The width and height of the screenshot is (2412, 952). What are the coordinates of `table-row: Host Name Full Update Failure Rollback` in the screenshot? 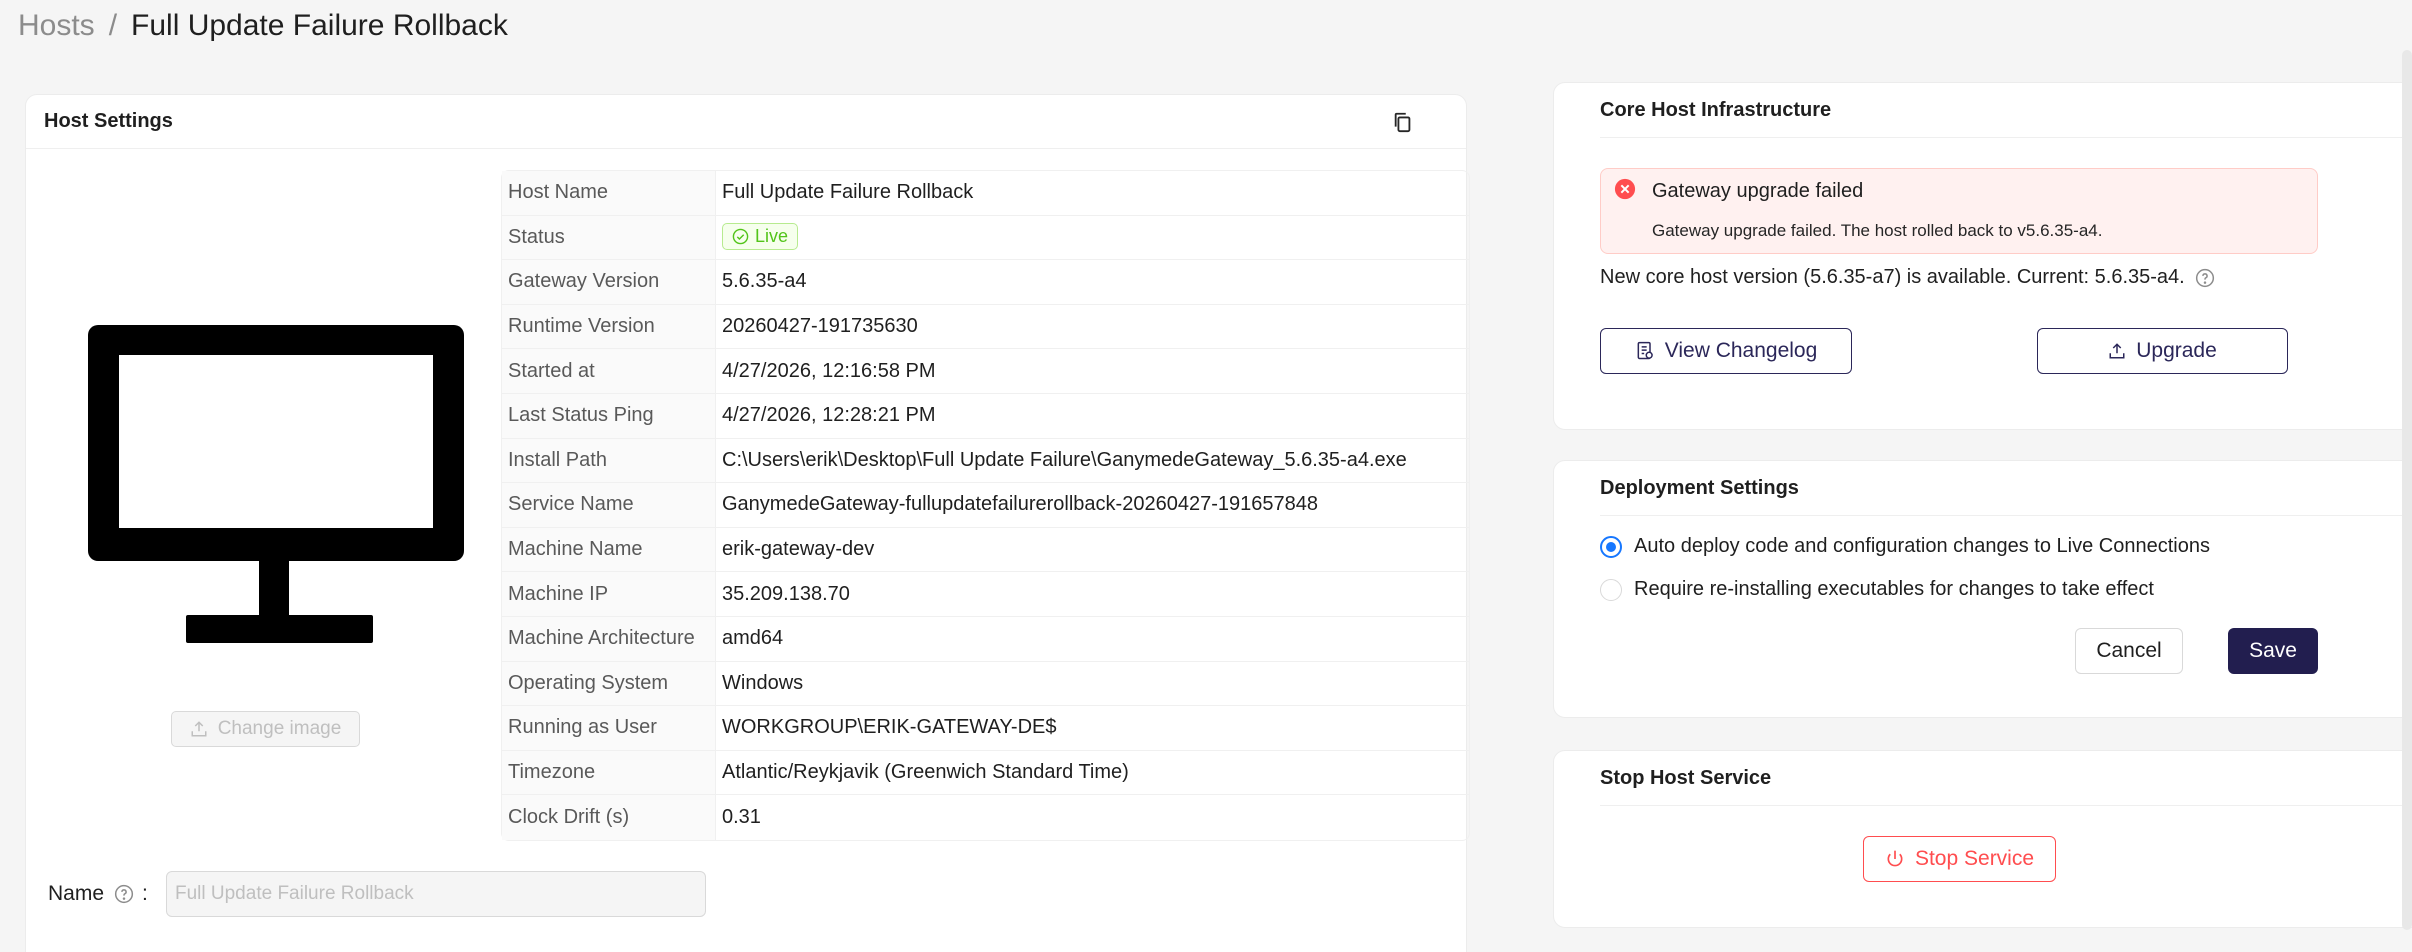 It's located at (985, 193).